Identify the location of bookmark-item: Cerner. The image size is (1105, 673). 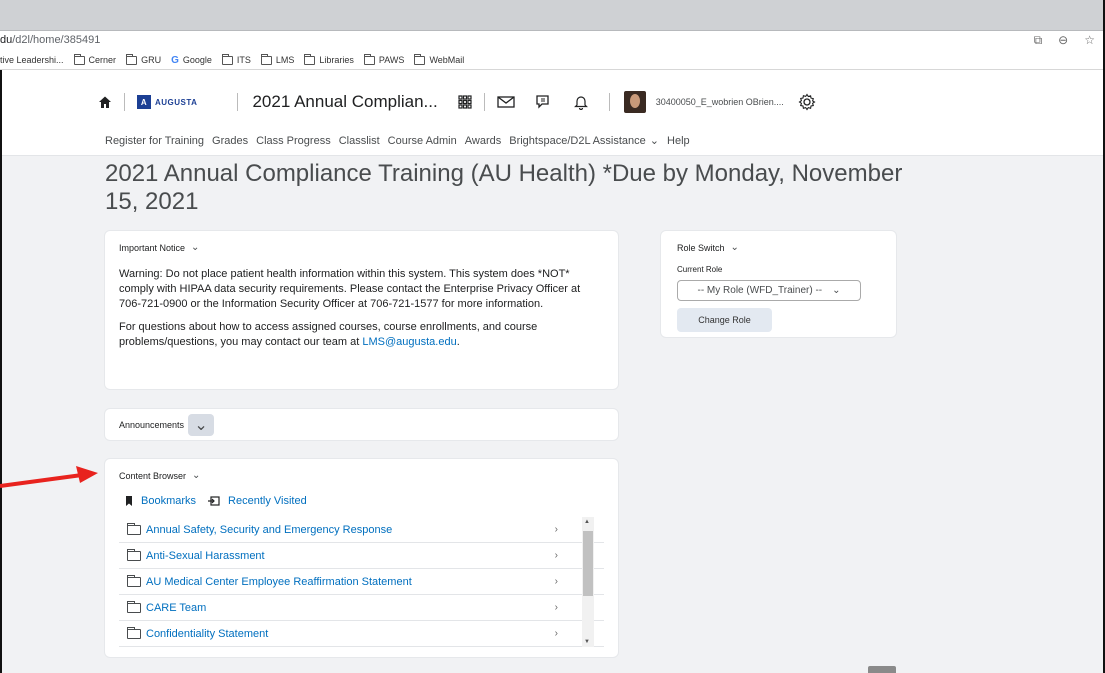
(94, 59).